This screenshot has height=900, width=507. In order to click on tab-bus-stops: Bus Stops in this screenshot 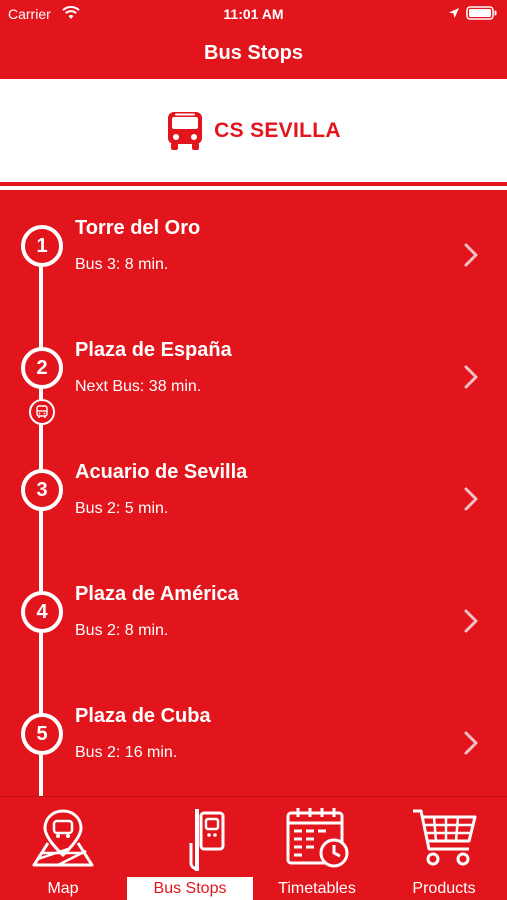, I will do `click(190, 848)`.